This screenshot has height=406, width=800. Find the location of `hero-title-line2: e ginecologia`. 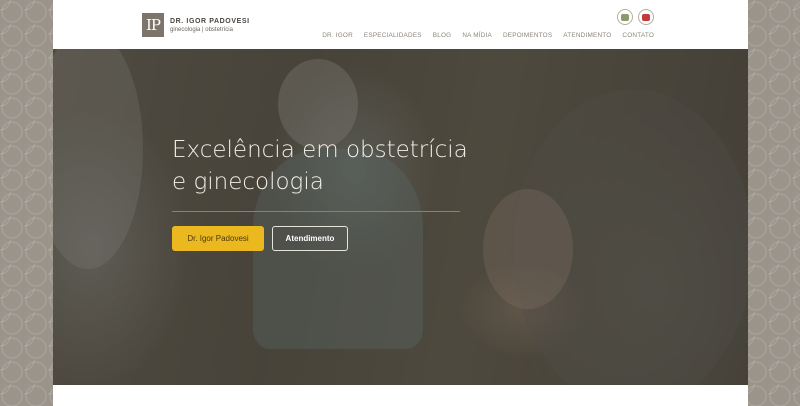

hero-title-line2: e ginecologia is located at coordinates (248, 182).